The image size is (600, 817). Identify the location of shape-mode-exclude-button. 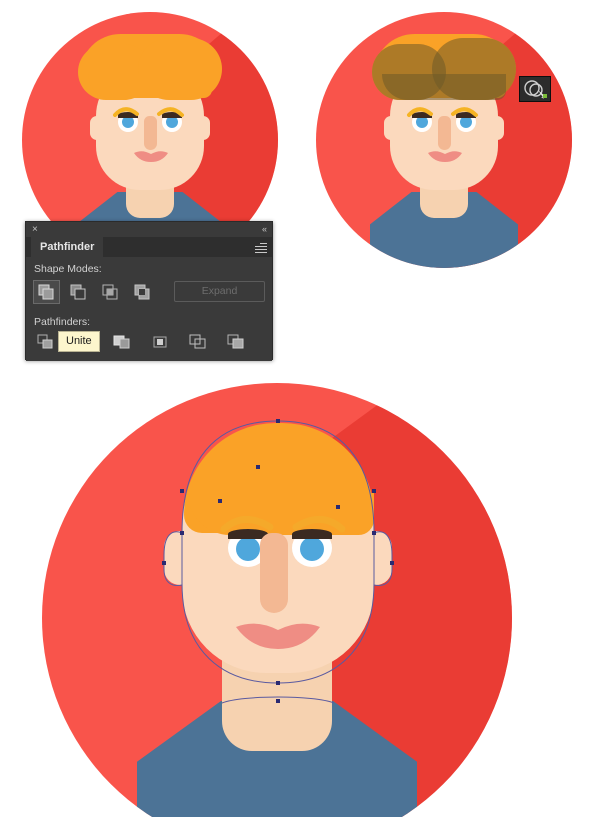
(142, 292).